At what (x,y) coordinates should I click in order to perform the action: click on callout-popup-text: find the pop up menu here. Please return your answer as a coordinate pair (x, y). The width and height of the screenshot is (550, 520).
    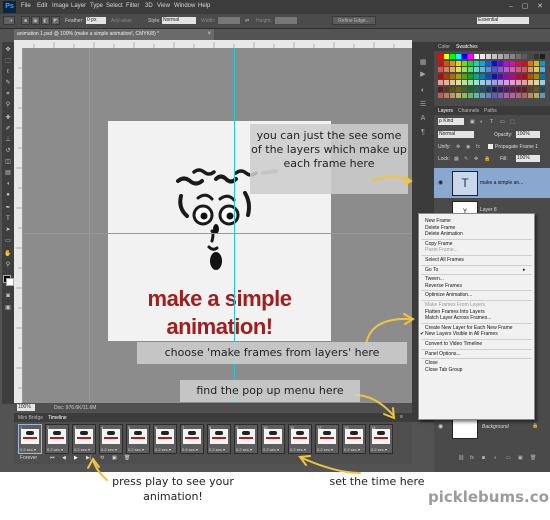
    Looking at the image, I should click on (270, 390).